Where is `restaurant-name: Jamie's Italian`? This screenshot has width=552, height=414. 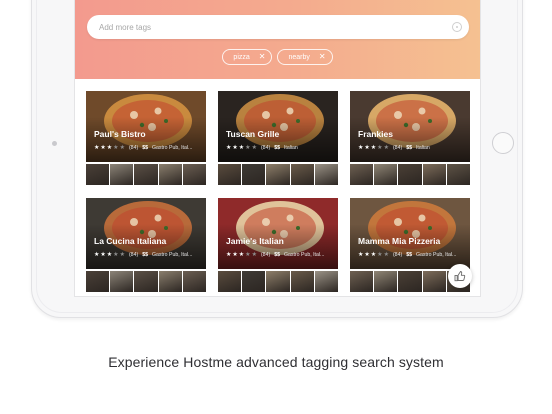 restaurant-name: Jamie's Italian is located at coordinates (255, 241).